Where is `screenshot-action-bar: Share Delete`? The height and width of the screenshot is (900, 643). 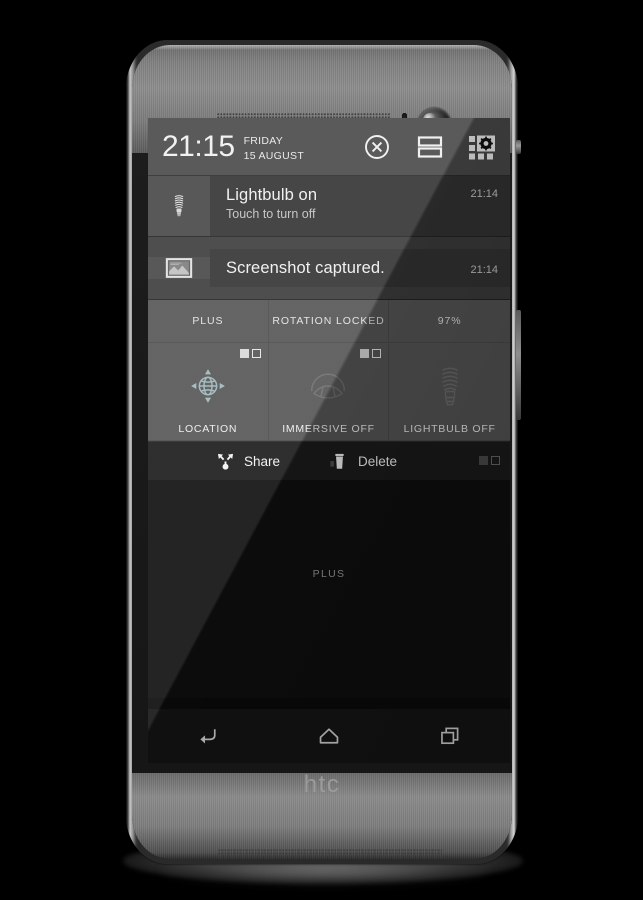 screenshot-action-bar: Share Delete is located at coordinates (329, 460).